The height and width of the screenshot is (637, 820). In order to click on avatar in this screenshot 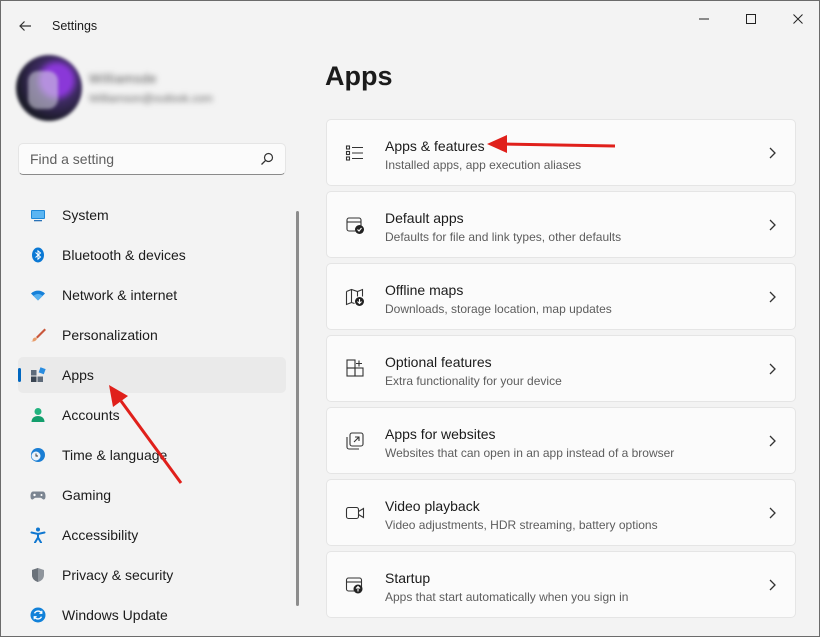, I will do `click(49, 88)`.